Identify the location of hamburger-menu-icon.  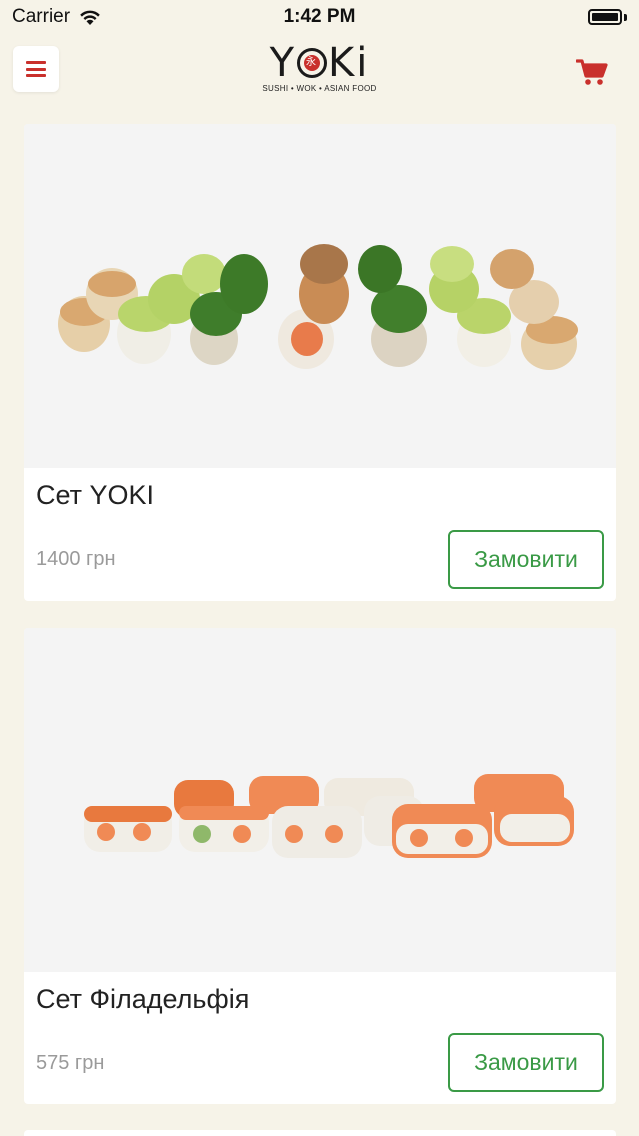
(36, 69).